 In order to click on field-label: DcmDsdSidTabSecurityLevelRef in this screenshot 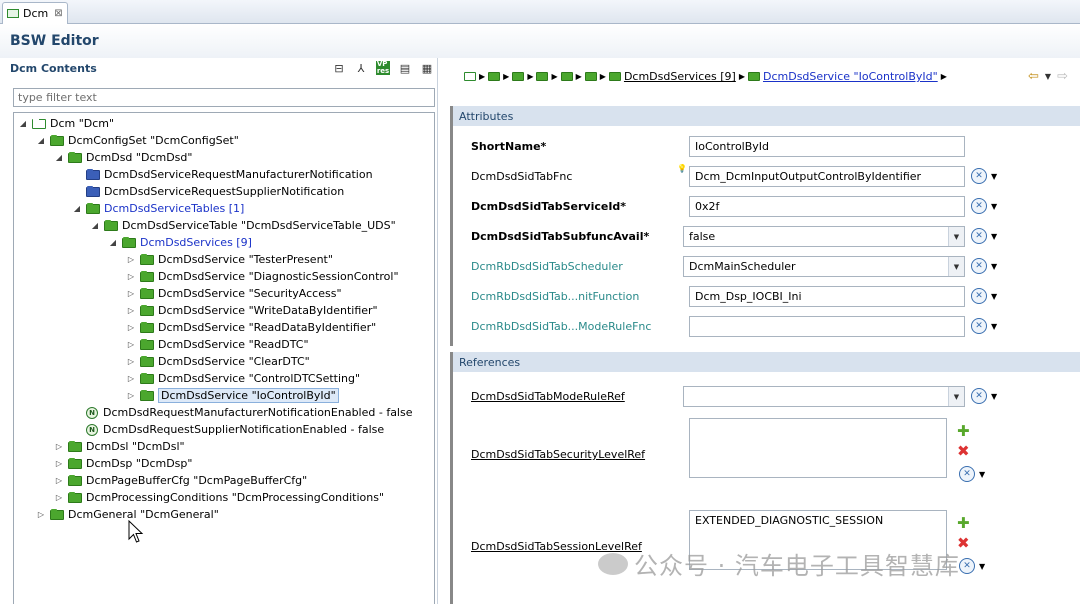, I will do `click(558, 454)`.